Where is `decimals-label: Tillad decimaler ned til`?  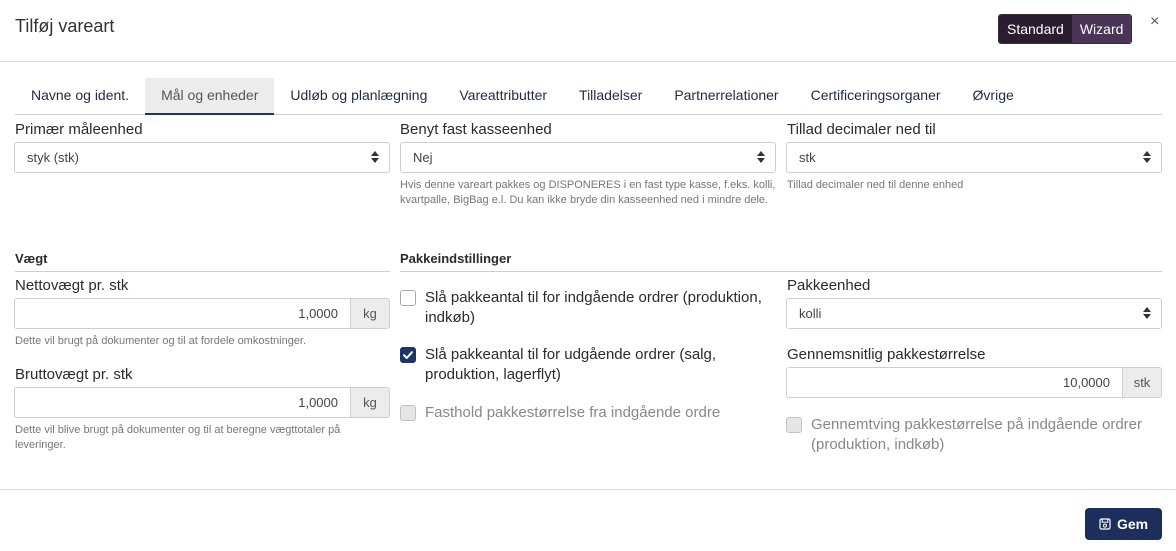 decimals-label: Tillad decimaler ned til is located at coordinates (861, 129).